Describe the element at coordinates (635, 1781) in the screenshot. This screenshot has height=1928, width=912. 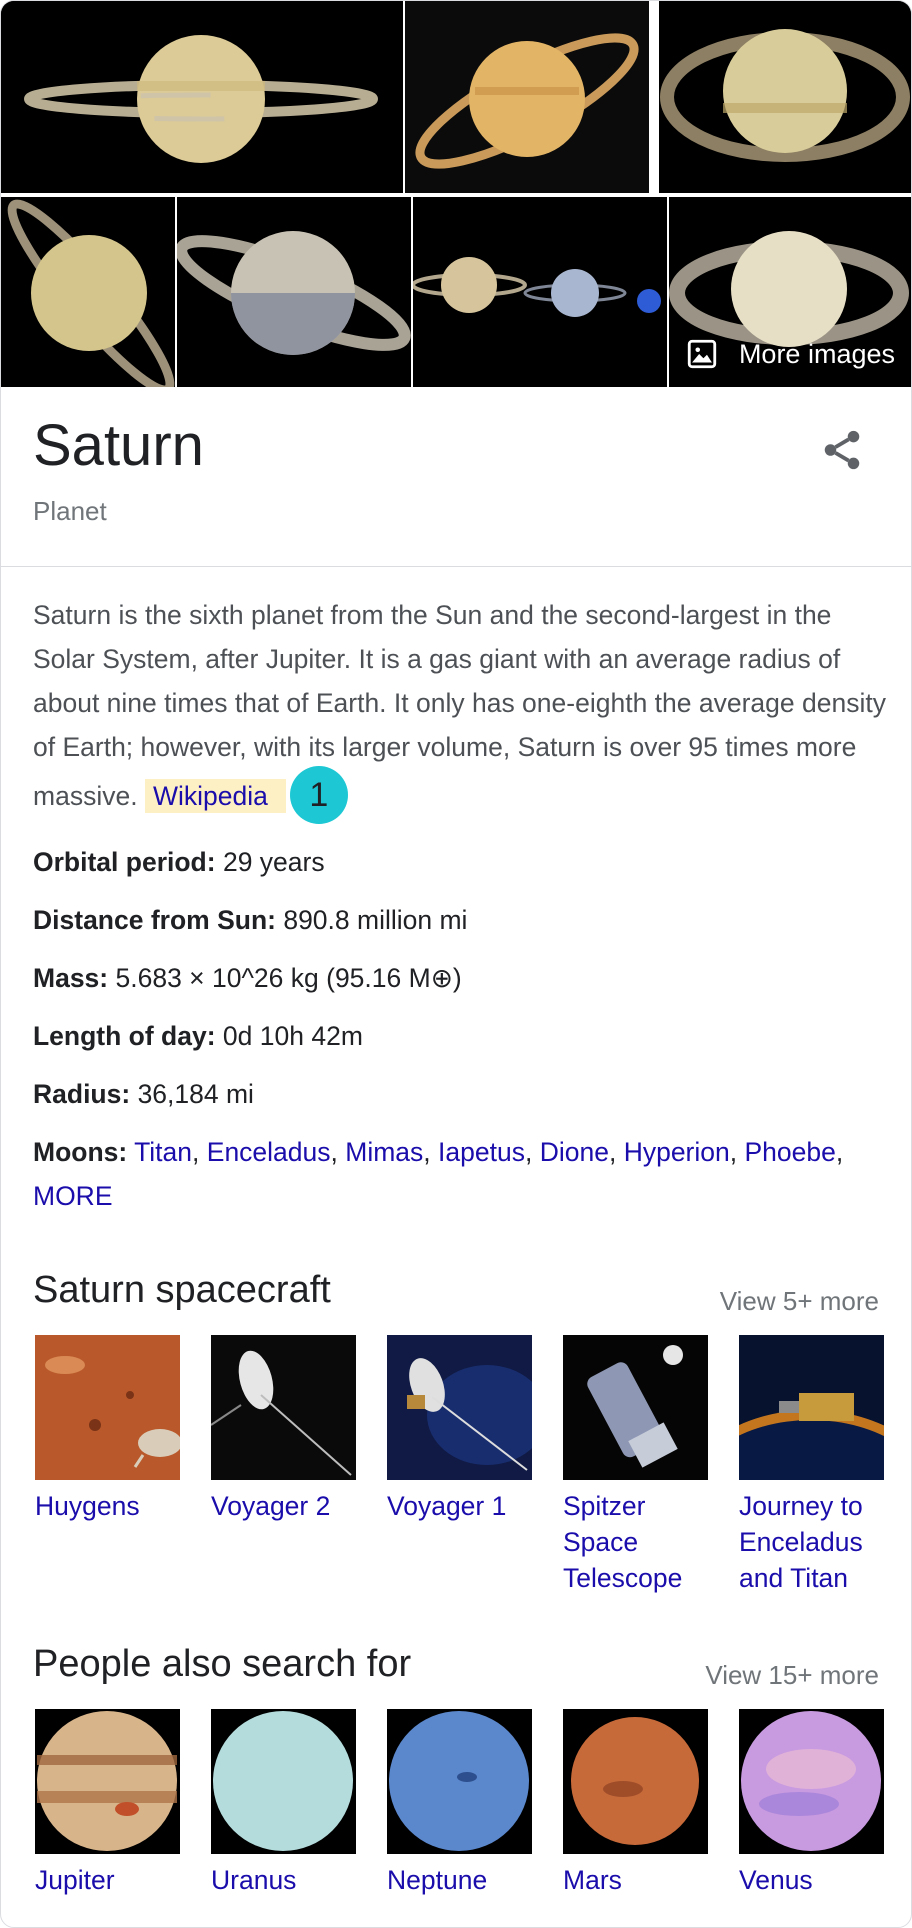
I see `mars-thumbnail` at that location.